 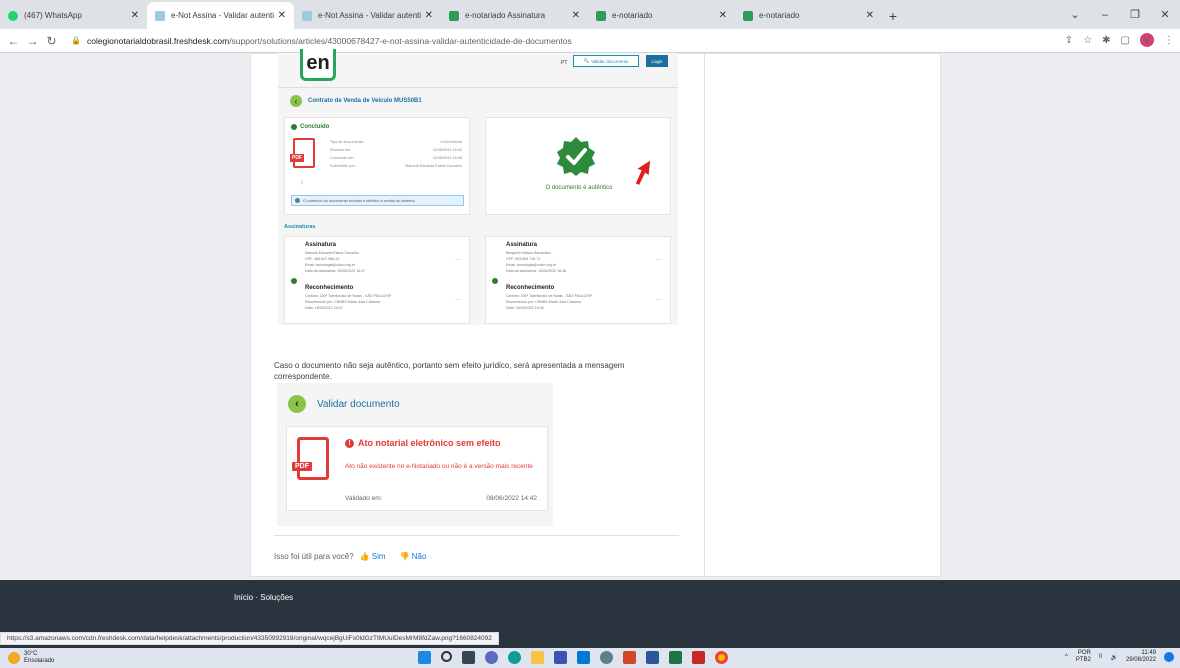 I want to click on taskbar-apps, so click(x=573, y=657).